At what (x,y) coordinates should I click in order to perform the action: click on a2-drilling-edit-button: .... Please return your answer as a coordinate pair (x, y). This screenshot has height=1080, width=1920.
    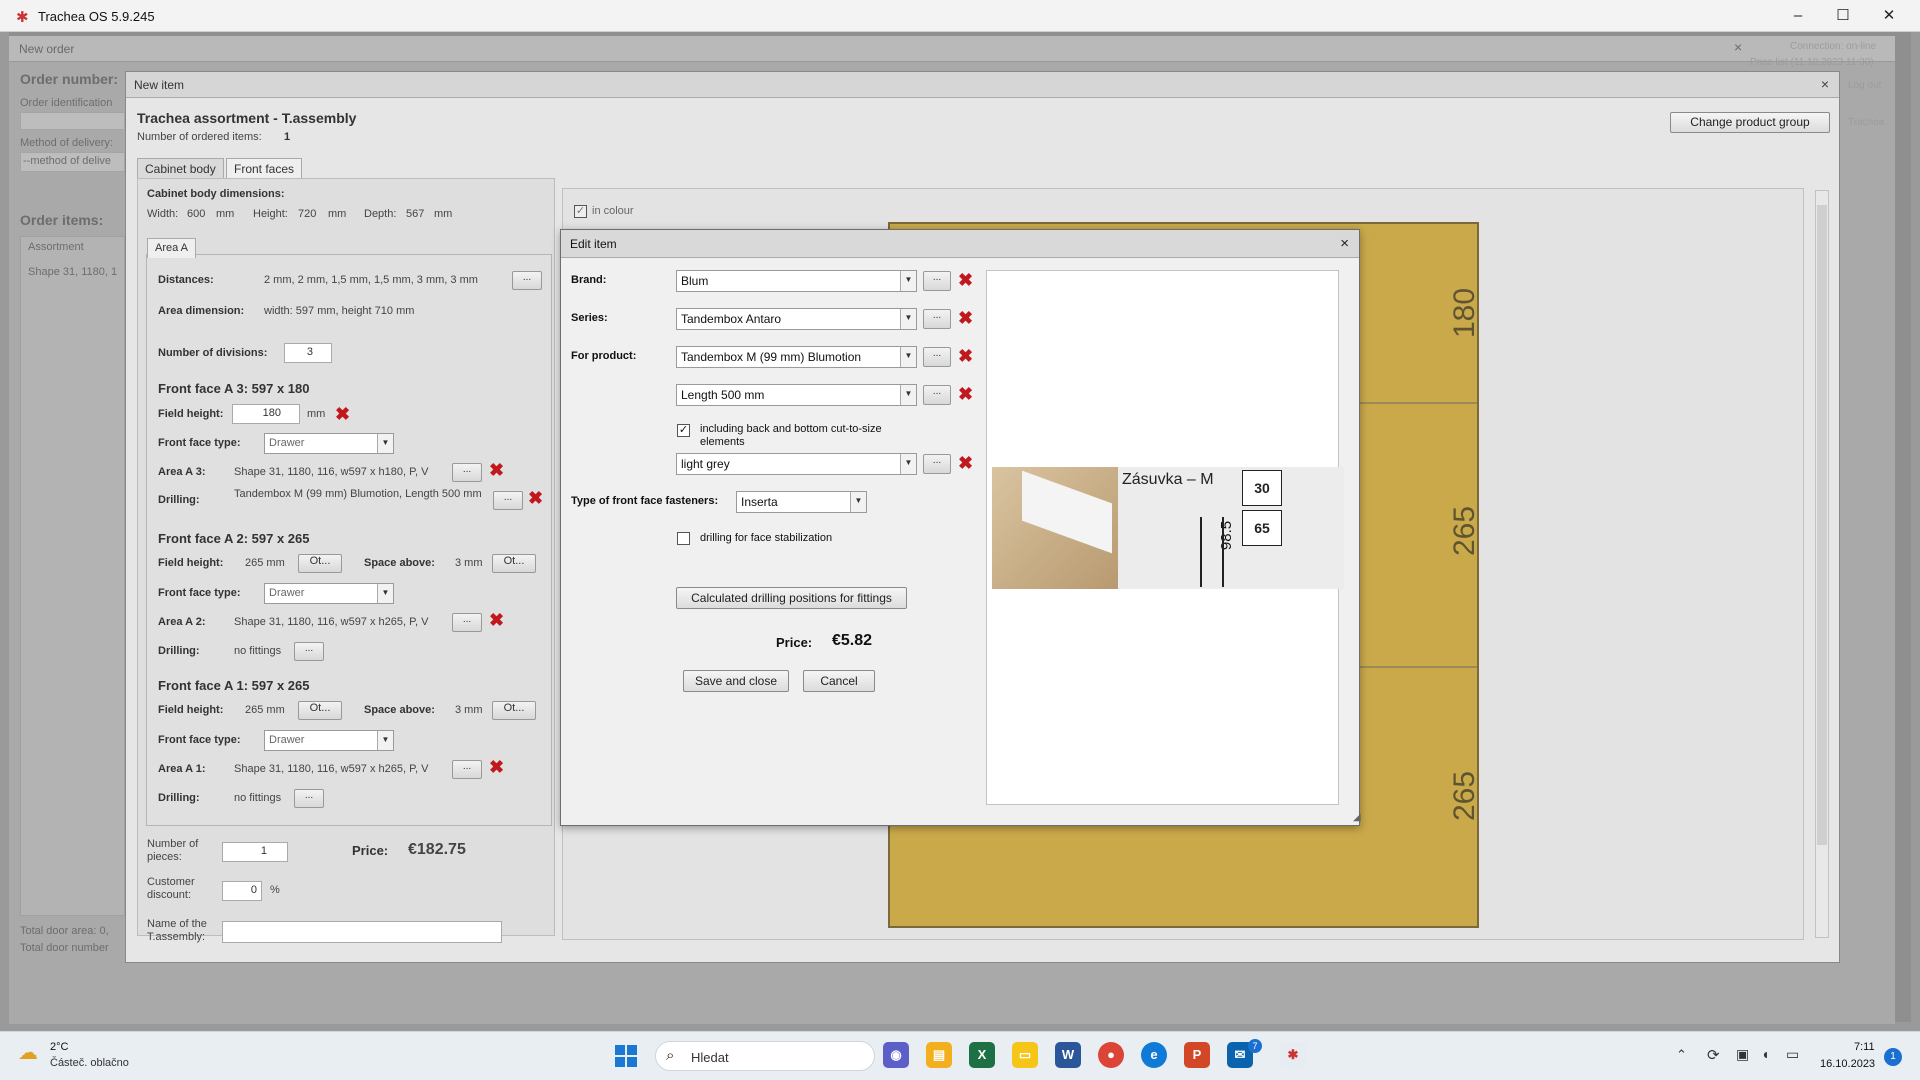
    Looking at the image, I should click on (309, 651).